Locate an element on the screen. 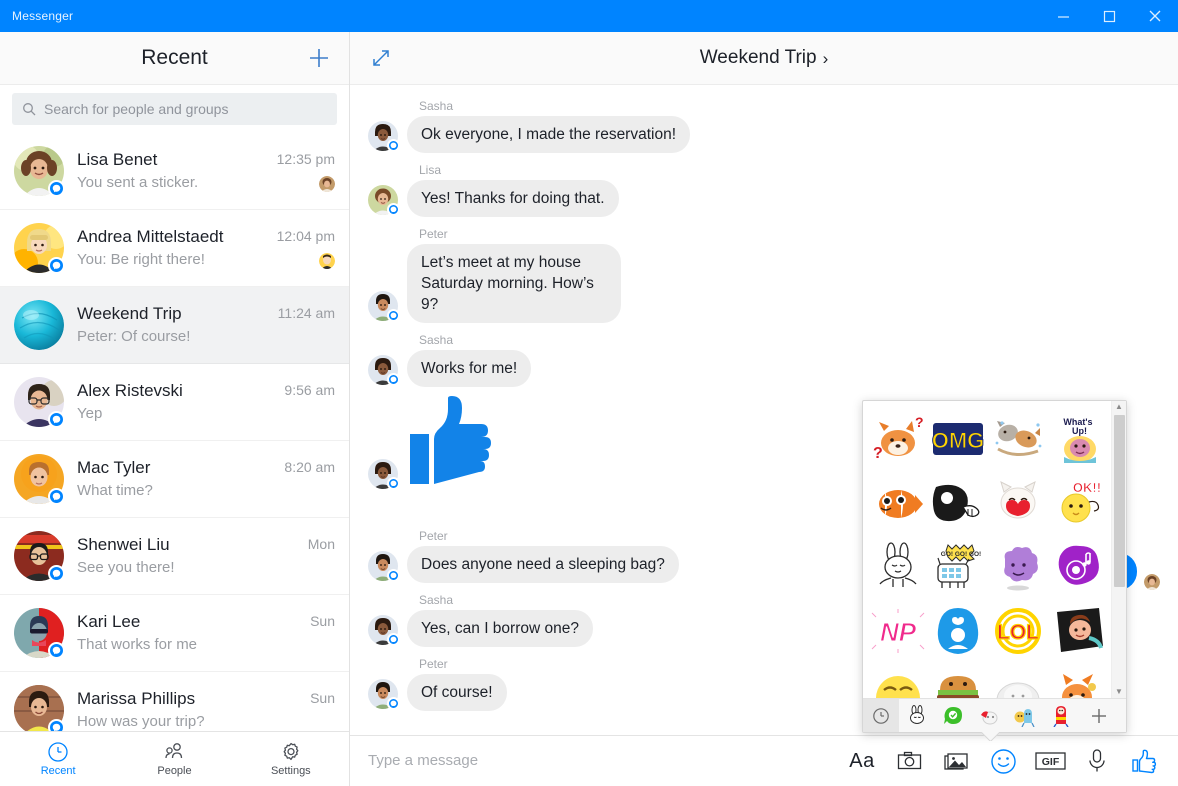 The image size is (1178, 786). sticker-ok-chick: OK!! is located at coordinates (1078, 503).